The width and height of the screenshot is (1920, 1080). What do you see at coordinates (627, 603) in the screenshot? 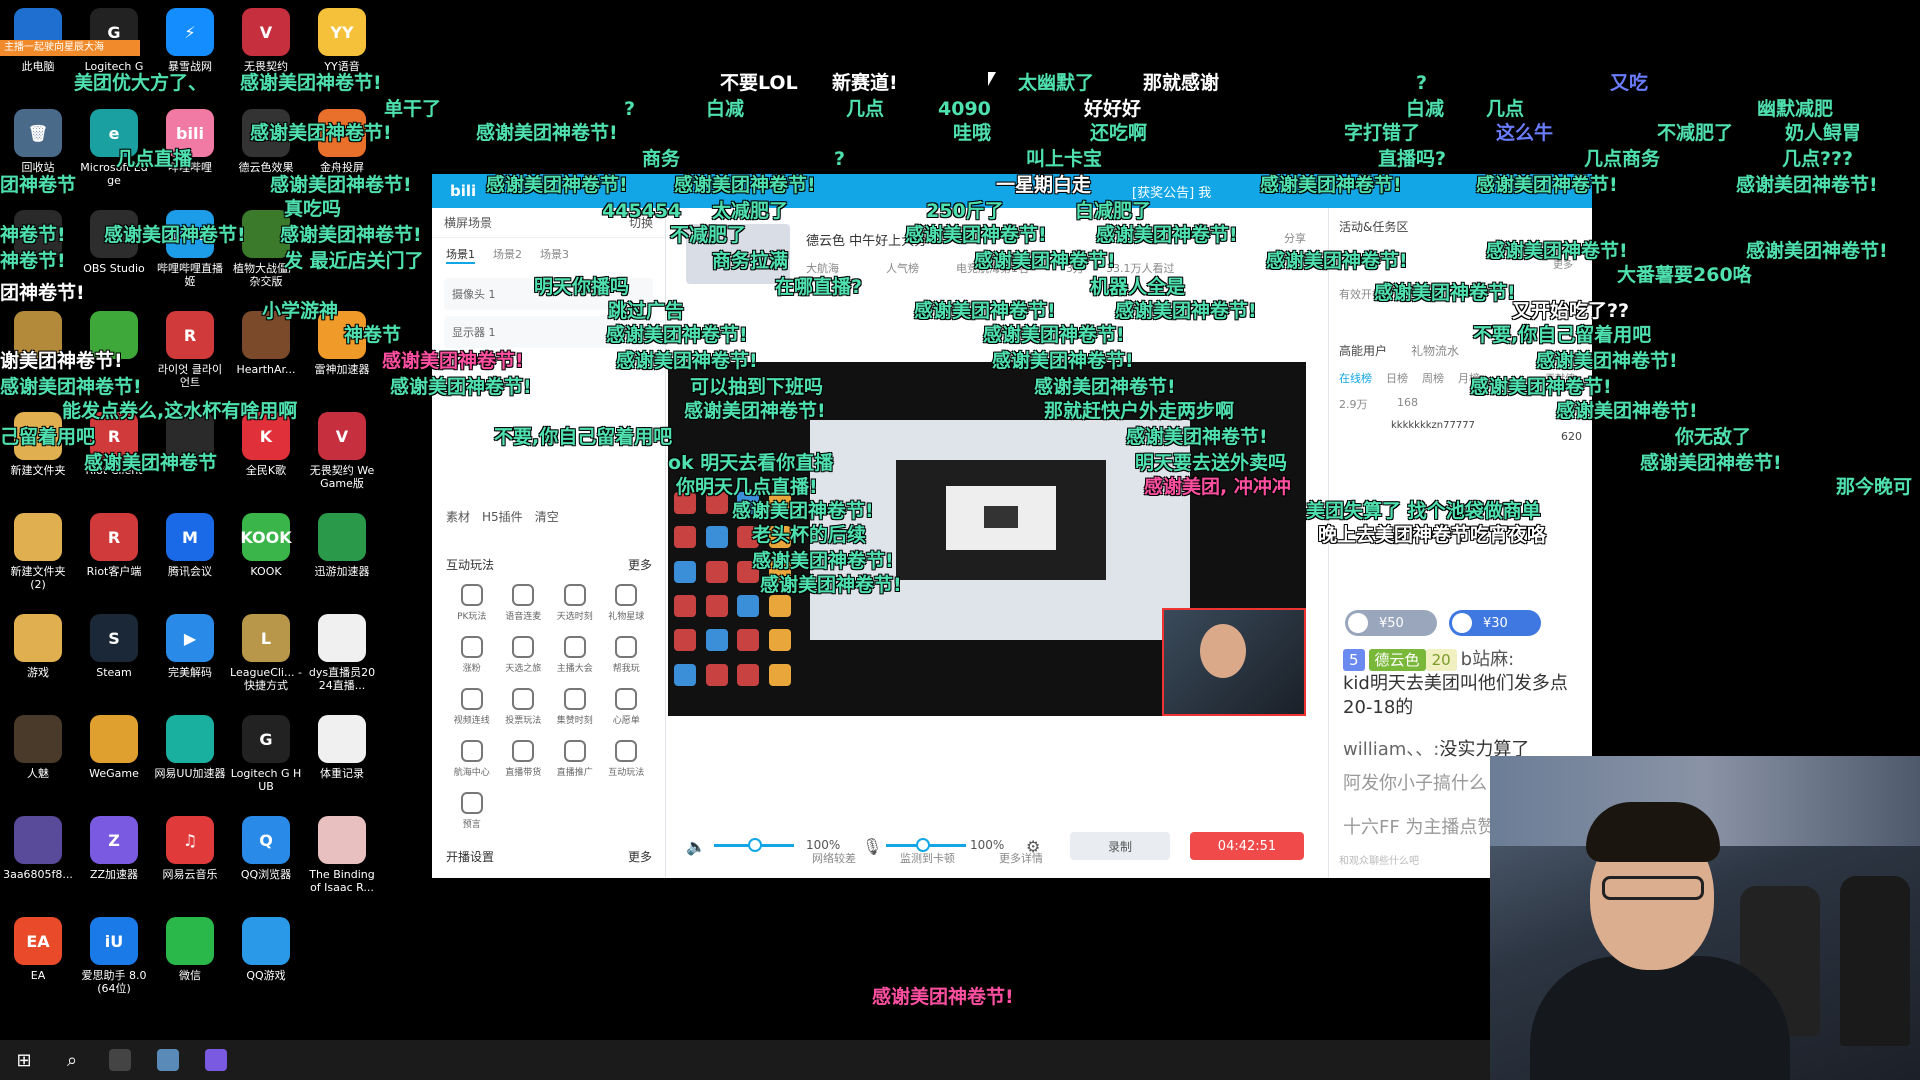
I see `interactive-feature-item: 礼物星球` at bounding box center [627, 603].